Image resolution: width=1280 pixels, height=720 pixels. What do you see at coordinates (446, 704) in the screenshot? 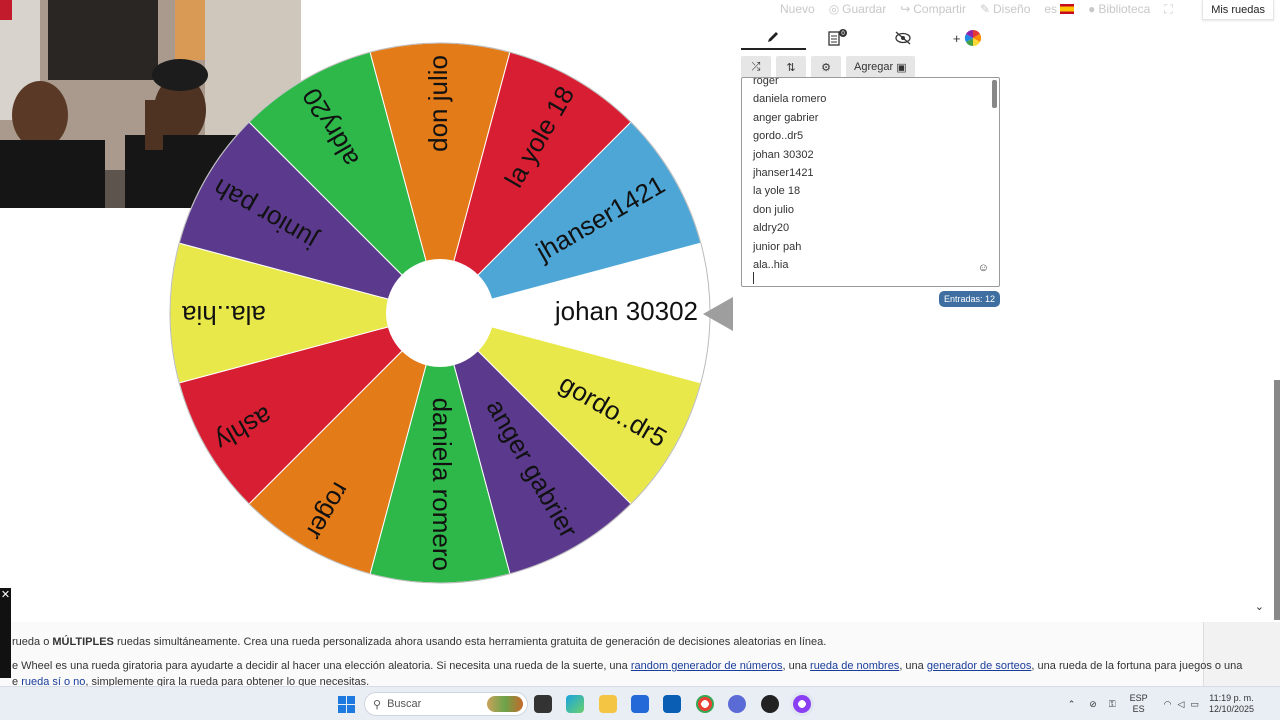
I see `taskbar-search: ⚲ Buscar` at bounding box center [446, 704].